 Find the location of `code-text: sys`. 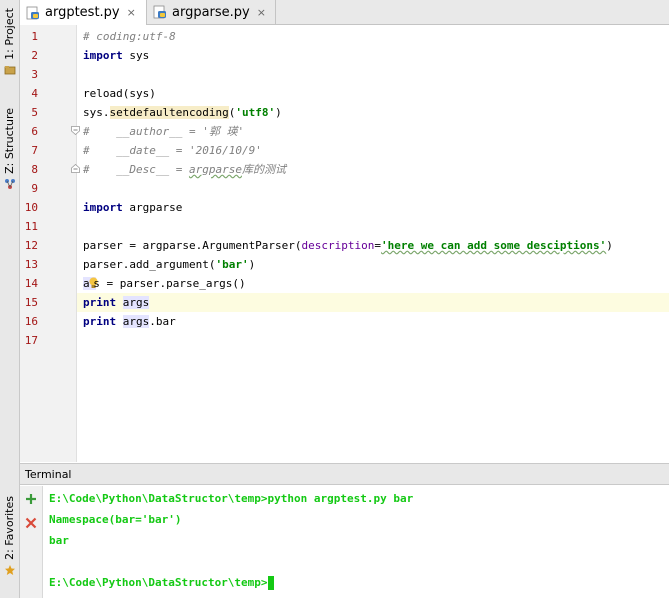

code-text: sys is located at coordinates (136, 55).